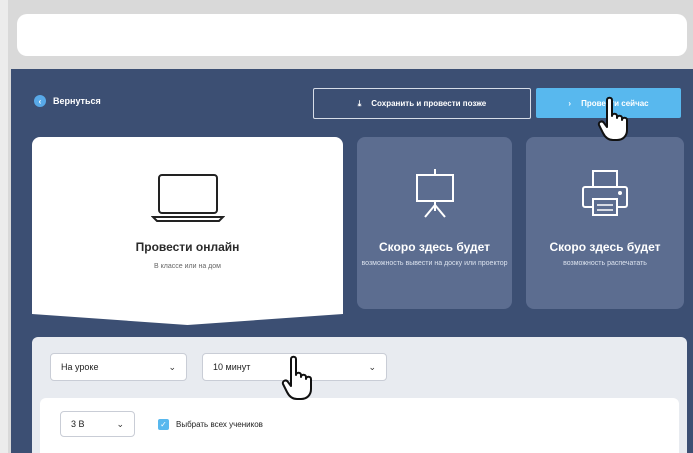 The width and height of the screenshot is (693, 453). Describe the element at coordinates (434, 247) in the screenshot. I see `card-board-title: Скоро здесь будет` at that location.